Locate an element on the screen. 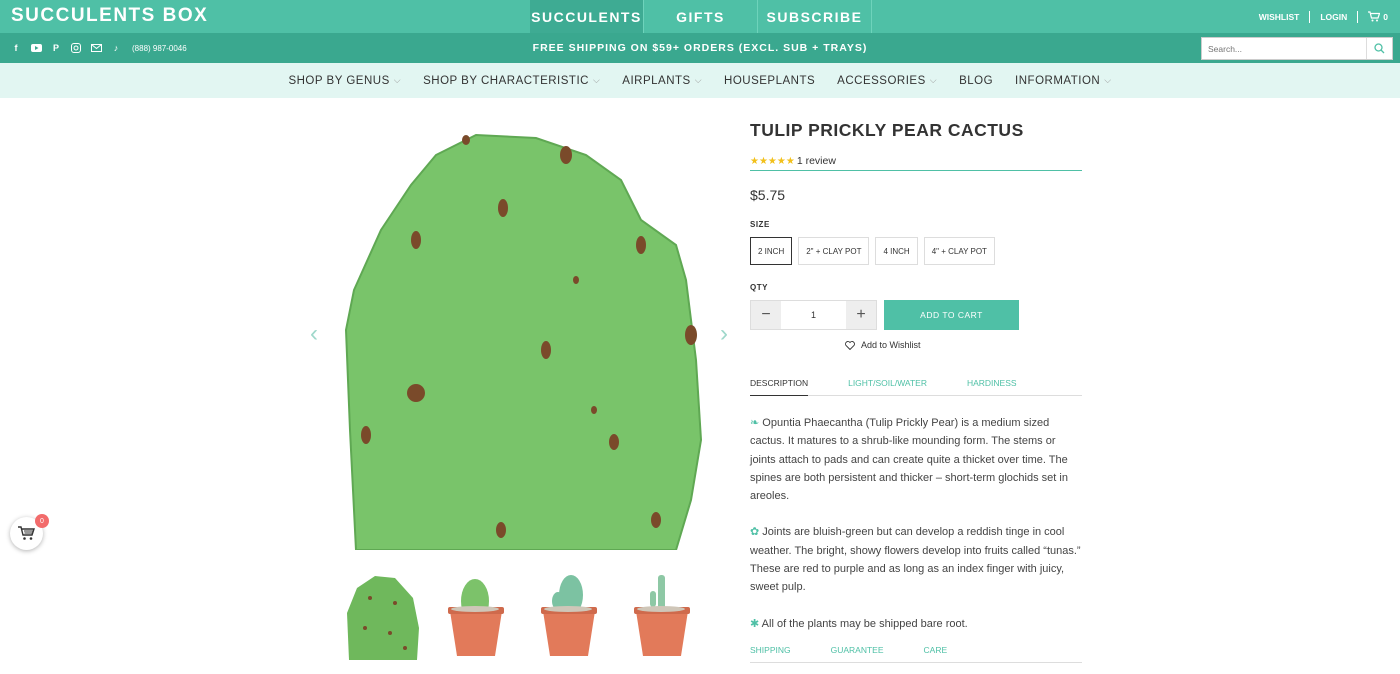 Image resolution: width=1400 pixels, height=674 pixels. tab-description: DESCRIPTION is located at coordinates (779, 387).